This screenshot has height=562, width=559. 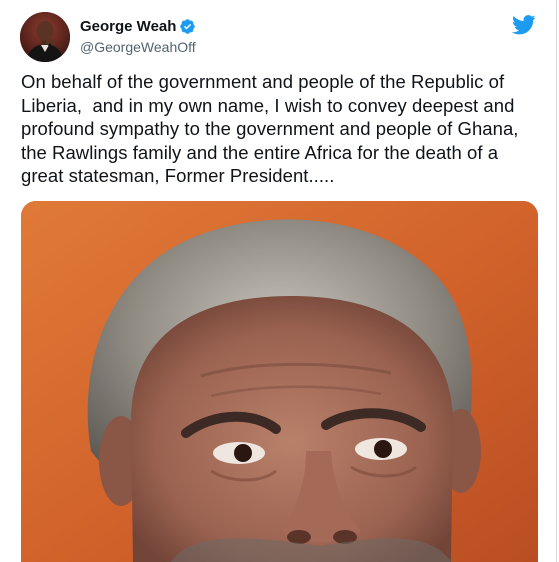 I want to click on avatar-image, so click(x=45, y=37).